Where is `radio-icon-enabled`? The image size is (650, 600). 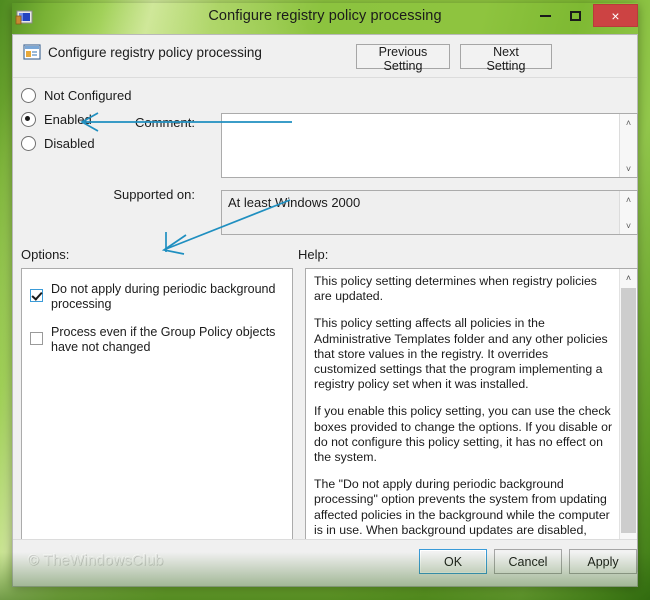 radio-icon-enabled is located at coordinates (28, 119).